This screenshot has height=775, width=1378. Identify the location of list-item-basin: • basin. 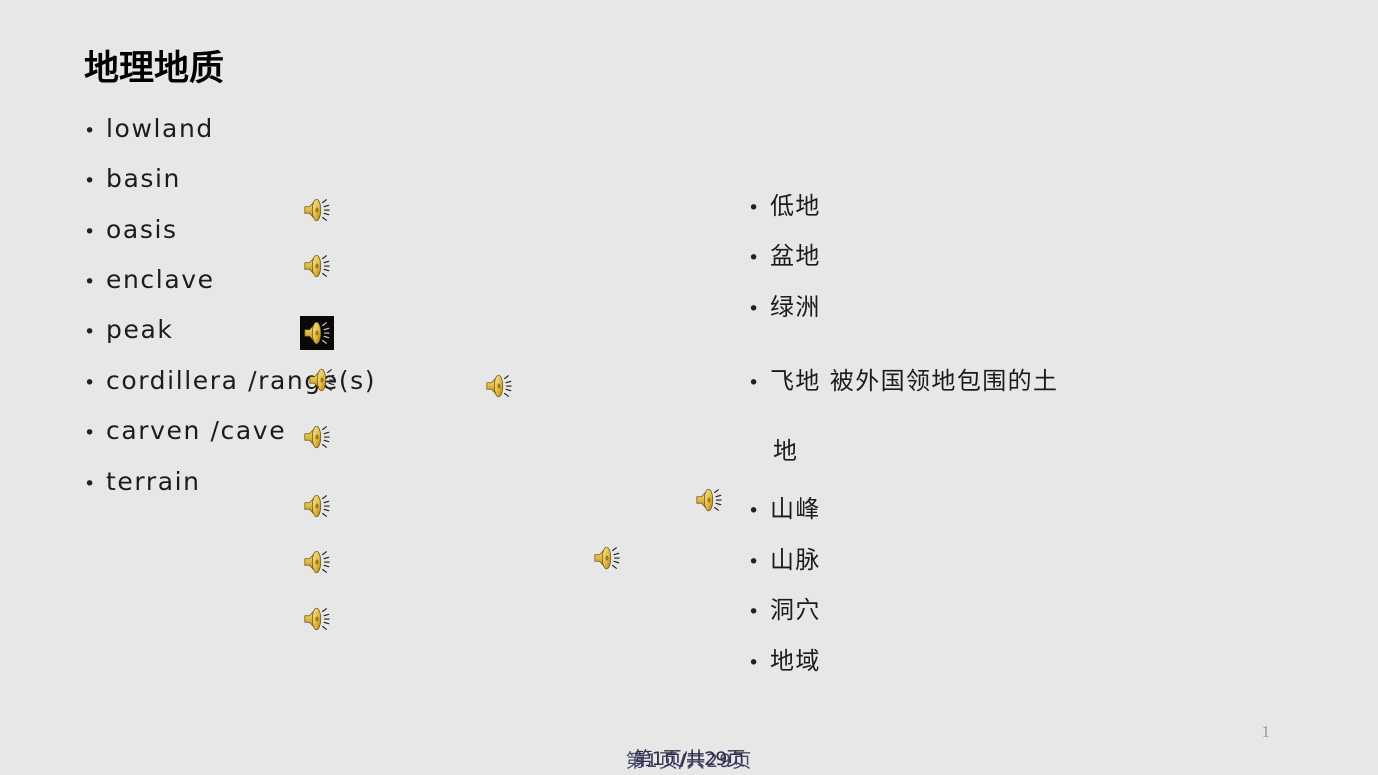
(132, 178).